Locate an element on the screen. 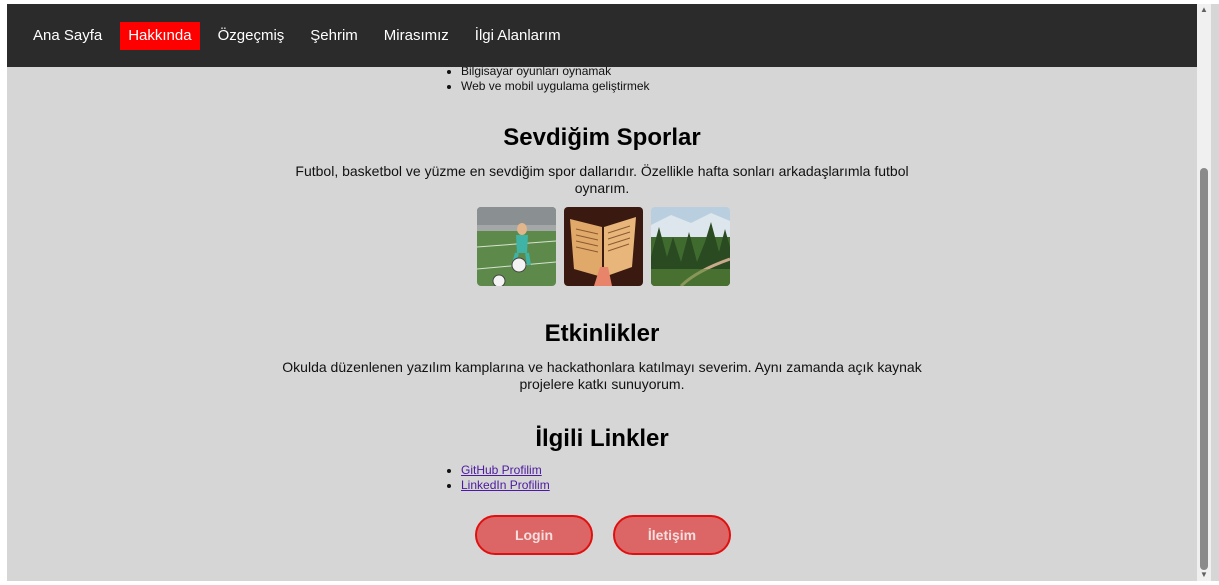  links-heading: İlgili Linkler is located at coordinates (602, 438).